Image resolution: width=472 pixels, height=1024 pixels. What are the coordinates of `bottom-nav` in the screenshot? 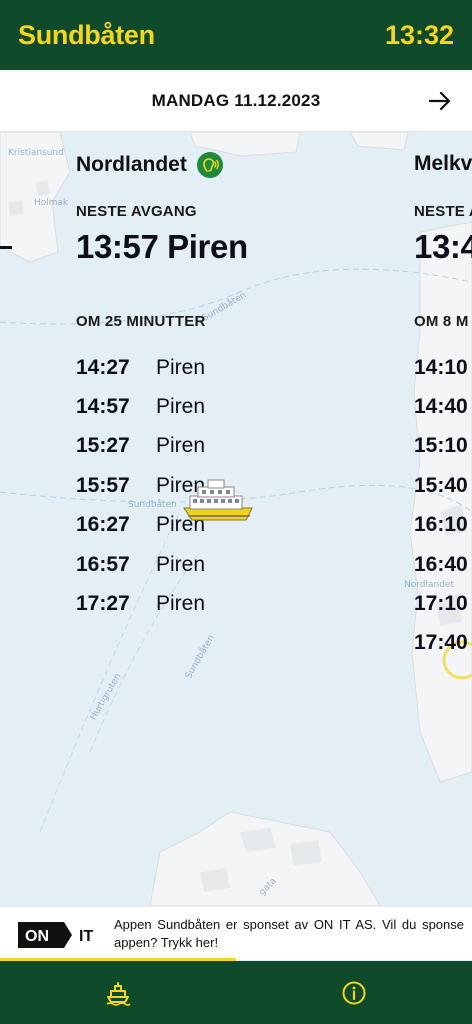 It's located at (236, 992).